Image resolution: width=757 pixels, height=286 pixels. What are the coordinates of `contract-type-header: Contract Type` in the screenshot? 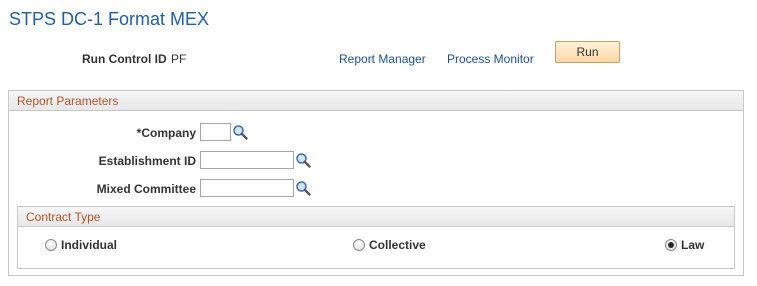 It's located at (376, 217).